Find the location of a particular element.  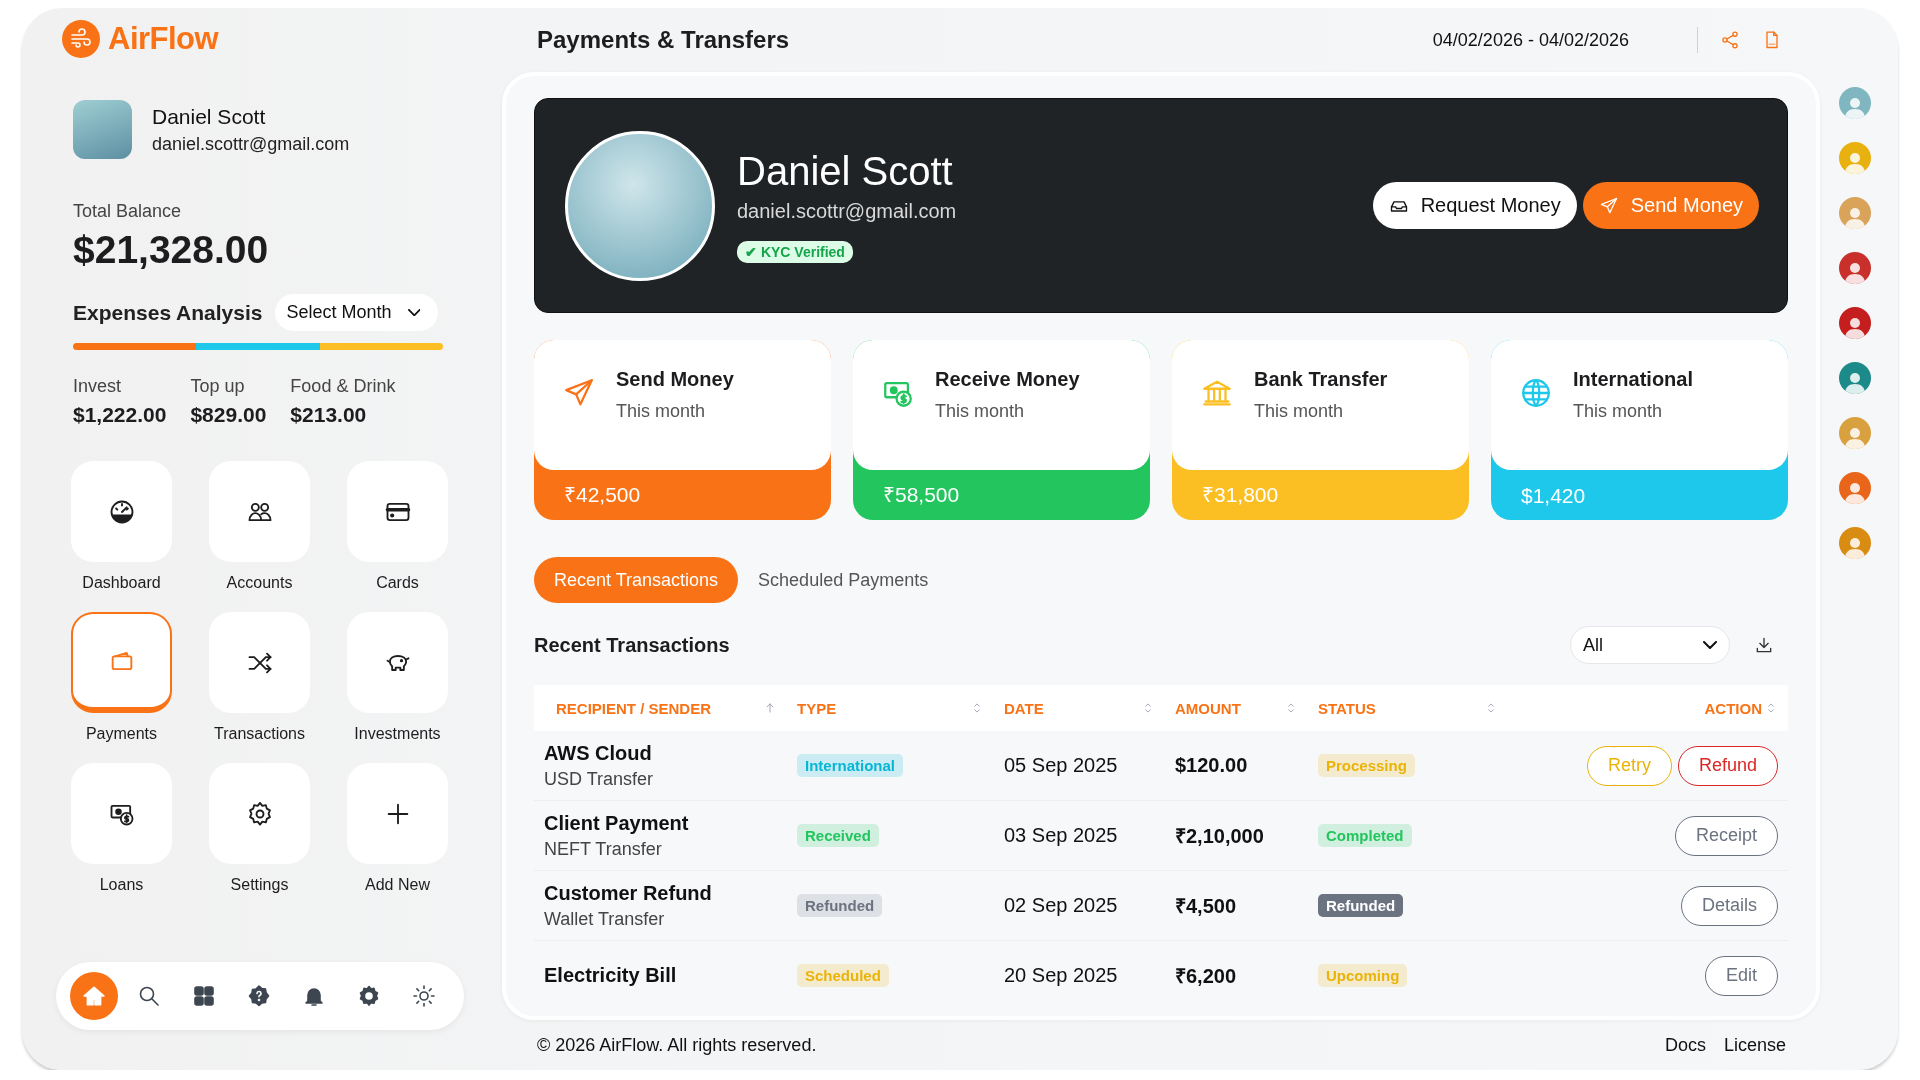

nav-label: Payments is located at coordinates (121, 734).